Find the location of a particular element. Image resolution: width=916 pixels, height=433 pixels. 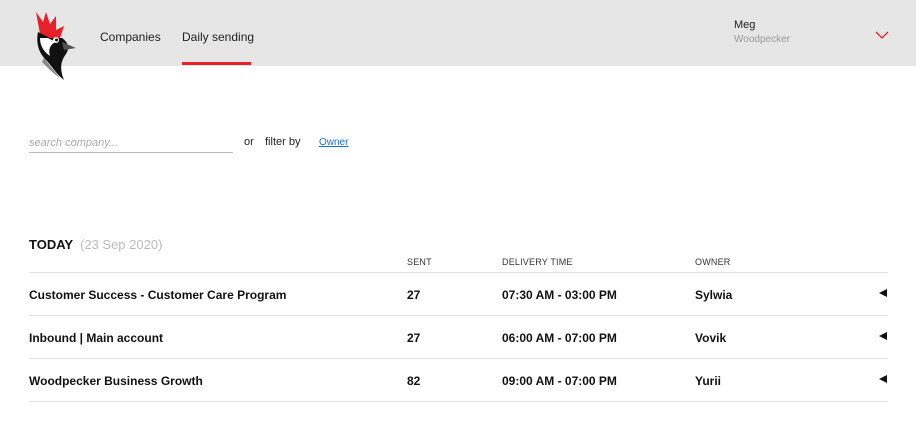

sent-count: 82 is located at coordinates (414, 381).